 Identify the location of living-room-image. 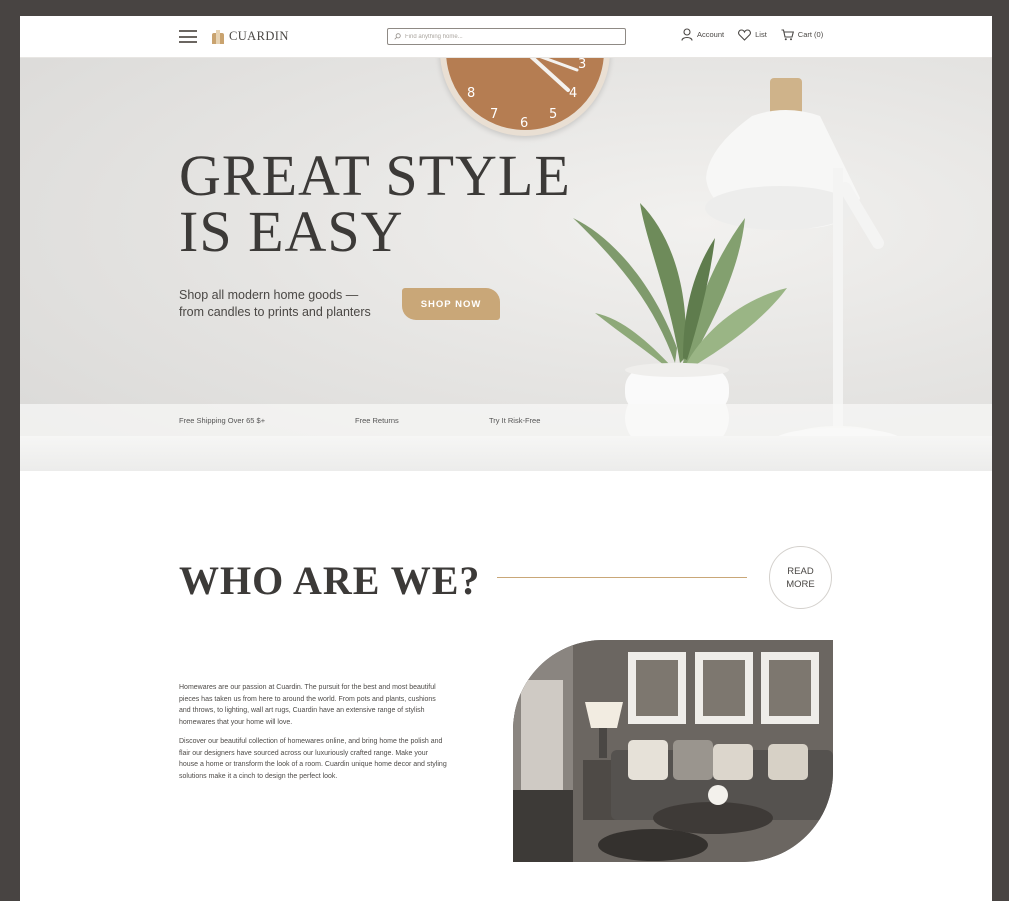
(673, 751).